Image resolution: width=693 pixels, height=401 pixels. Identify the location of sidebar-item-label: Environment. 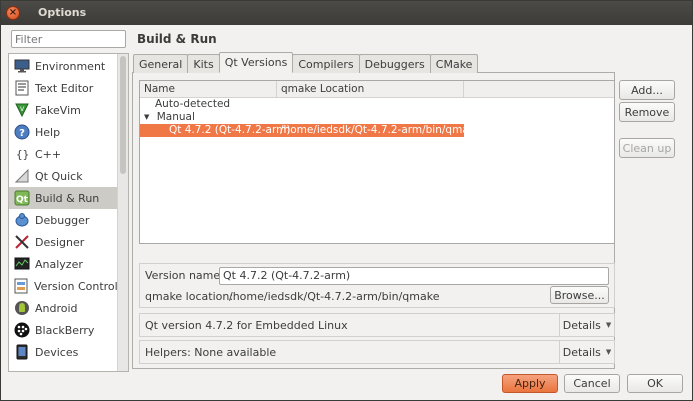
(70, 66).